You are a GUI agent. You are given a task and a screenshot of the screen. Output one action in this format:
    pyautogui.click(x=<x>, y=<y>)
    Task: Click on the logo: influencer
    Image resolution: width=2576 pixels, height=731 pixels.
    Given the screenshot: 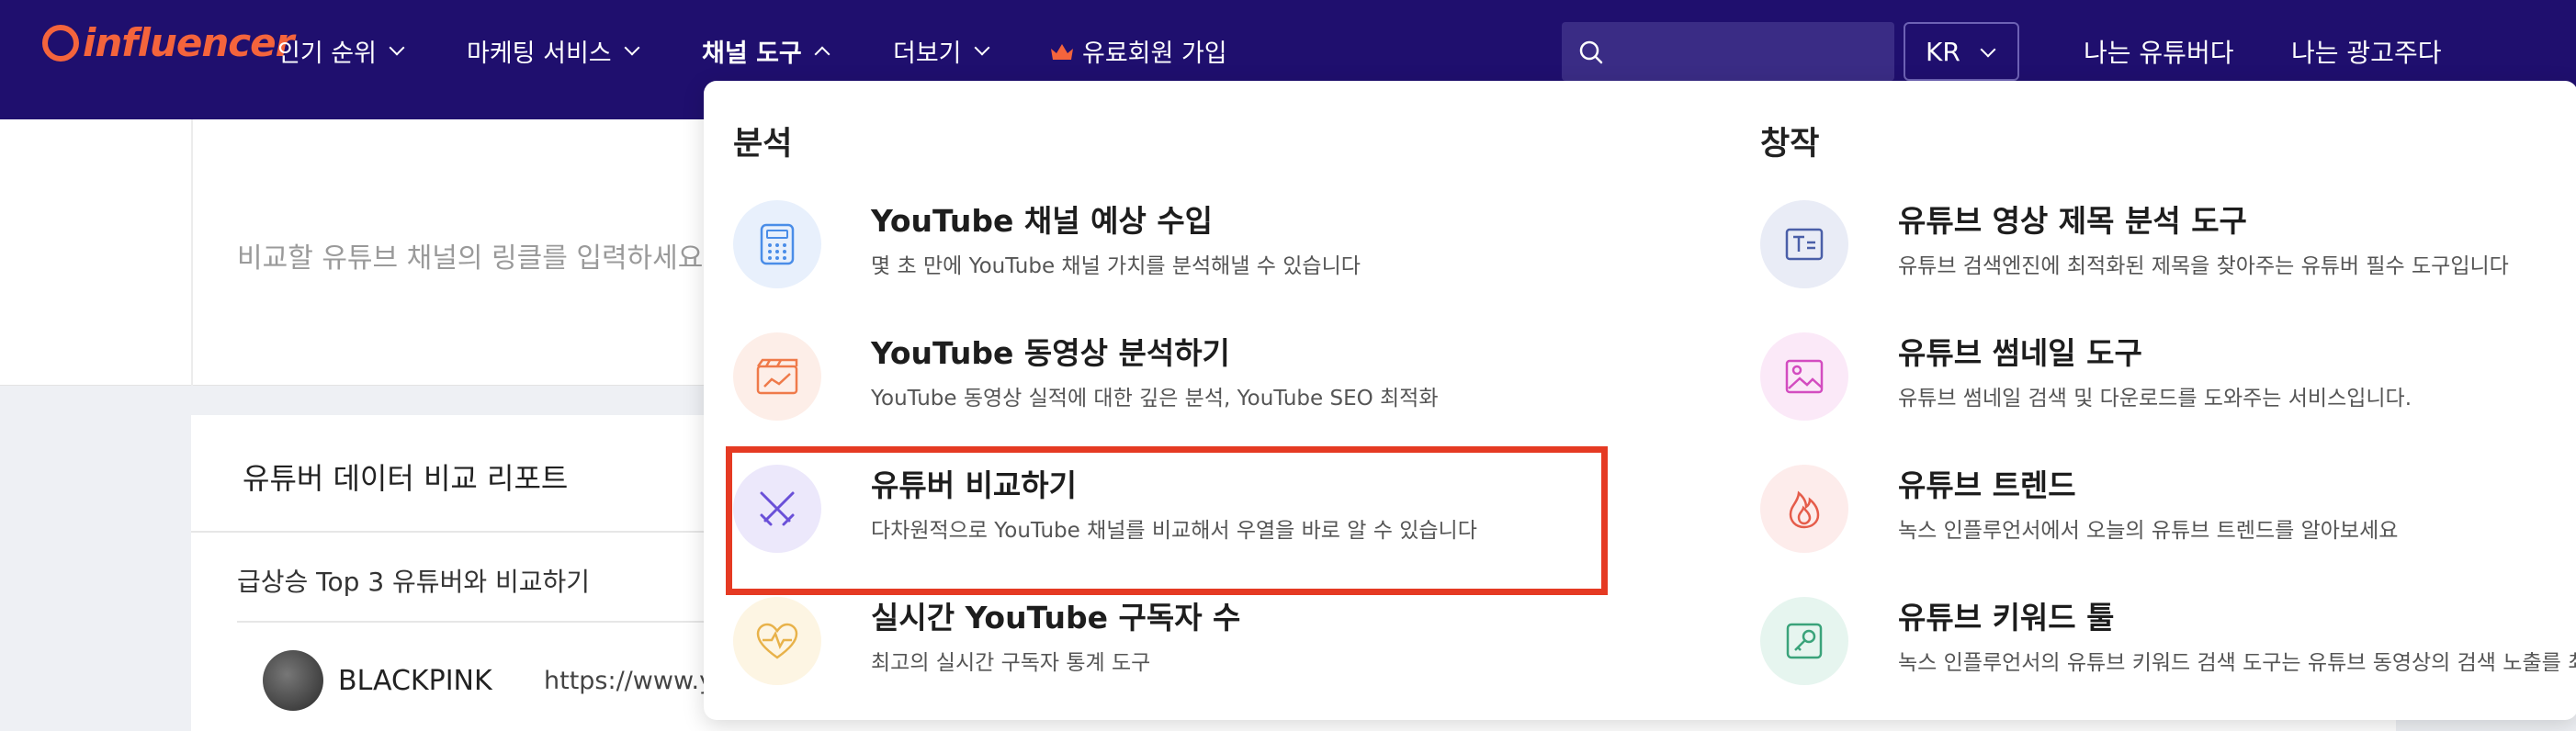 What is the action you would take?
    pyautogui.click(x=168, y=42)
    